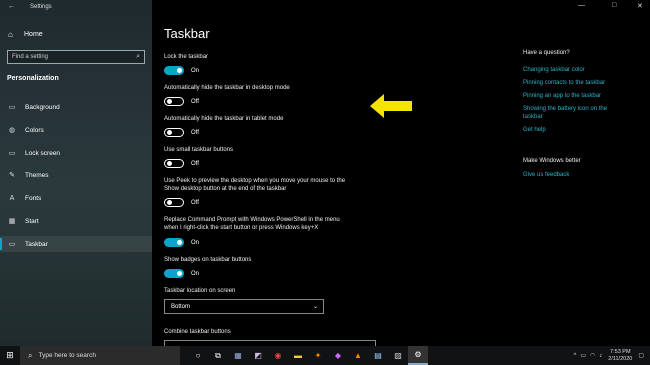 The width and height of the screenshot is (650, 365). What do you see at coordinates (552, 161) in the screenshot?
I see `feedback-heading: Make Windows better` at bounding box center [552, 161].